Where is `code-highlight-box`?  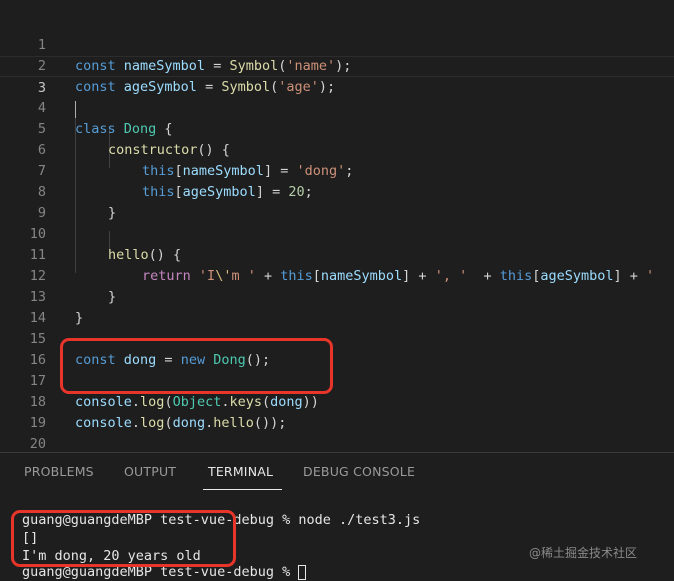
code-highlight-box is located at coordinates (196, 366).